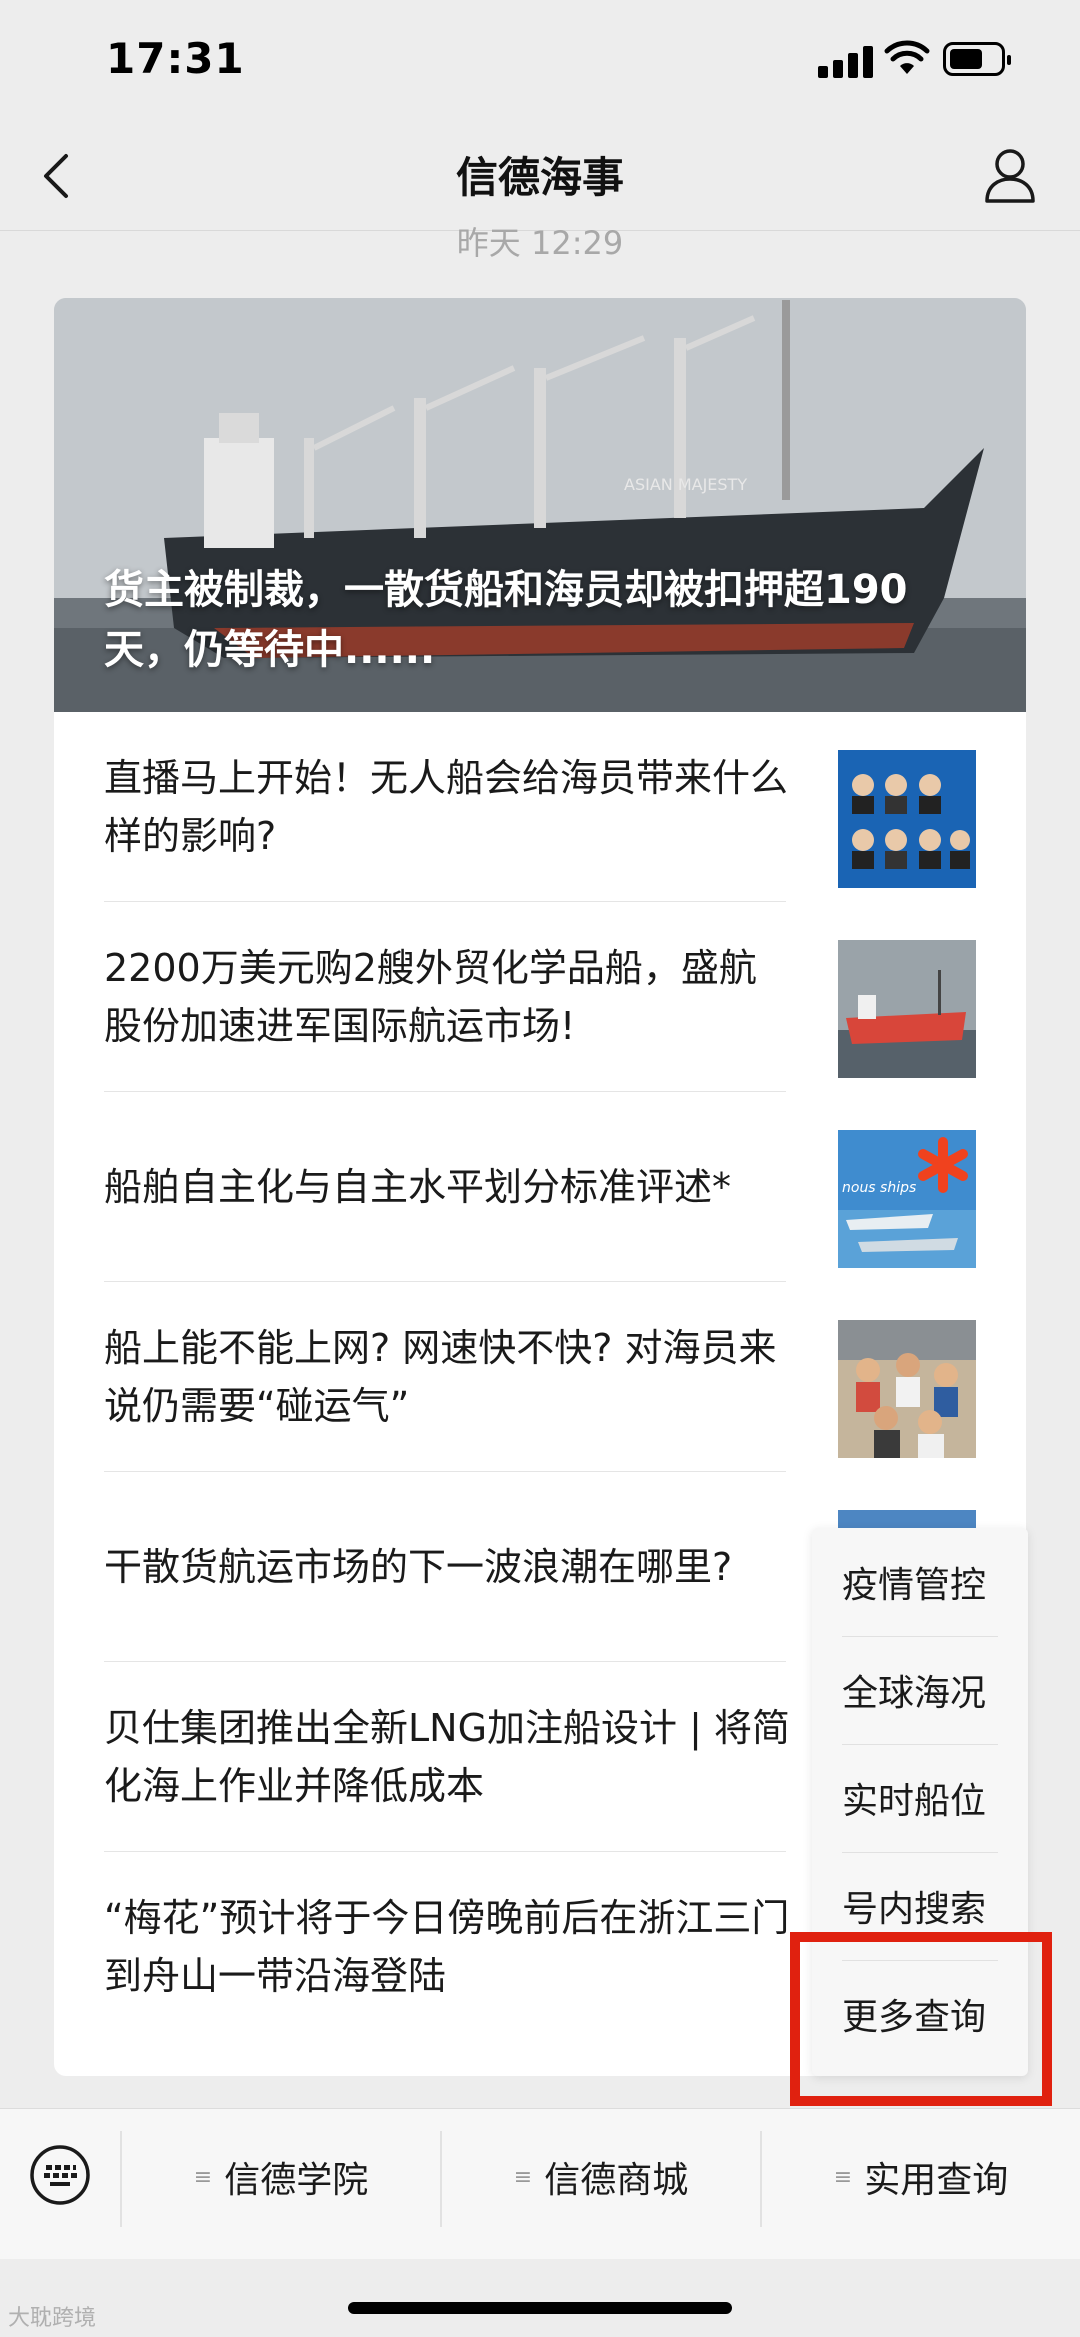 The height and width of the screenshot is (2337, 1080). Describe the element at coordinates (430, 997) in the screenshot. I see `article-title: 2200万美元购2艘外贸化学品船，盛航股份加速进军国际航运市场!` at that location.